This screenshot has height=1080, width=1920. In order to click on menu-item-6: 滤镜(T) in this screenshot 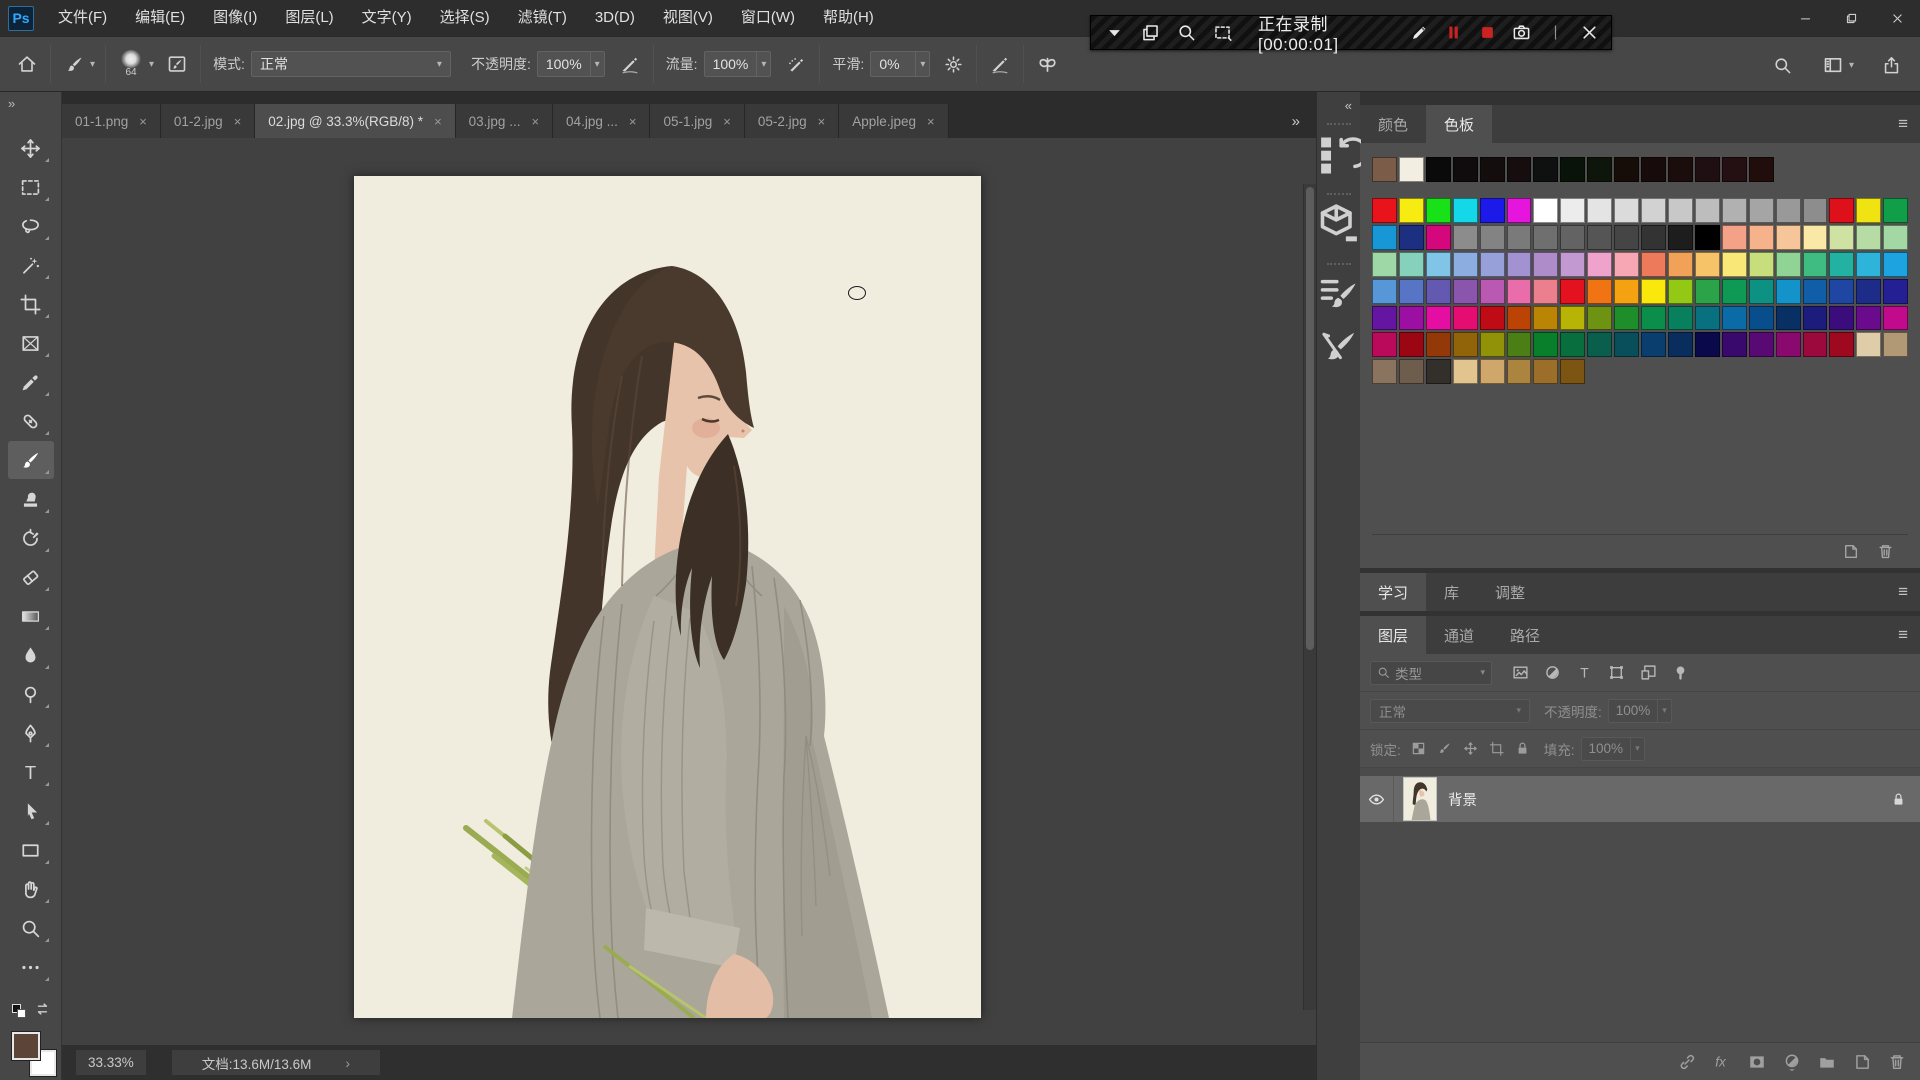, I will do `click(542, 18)`.